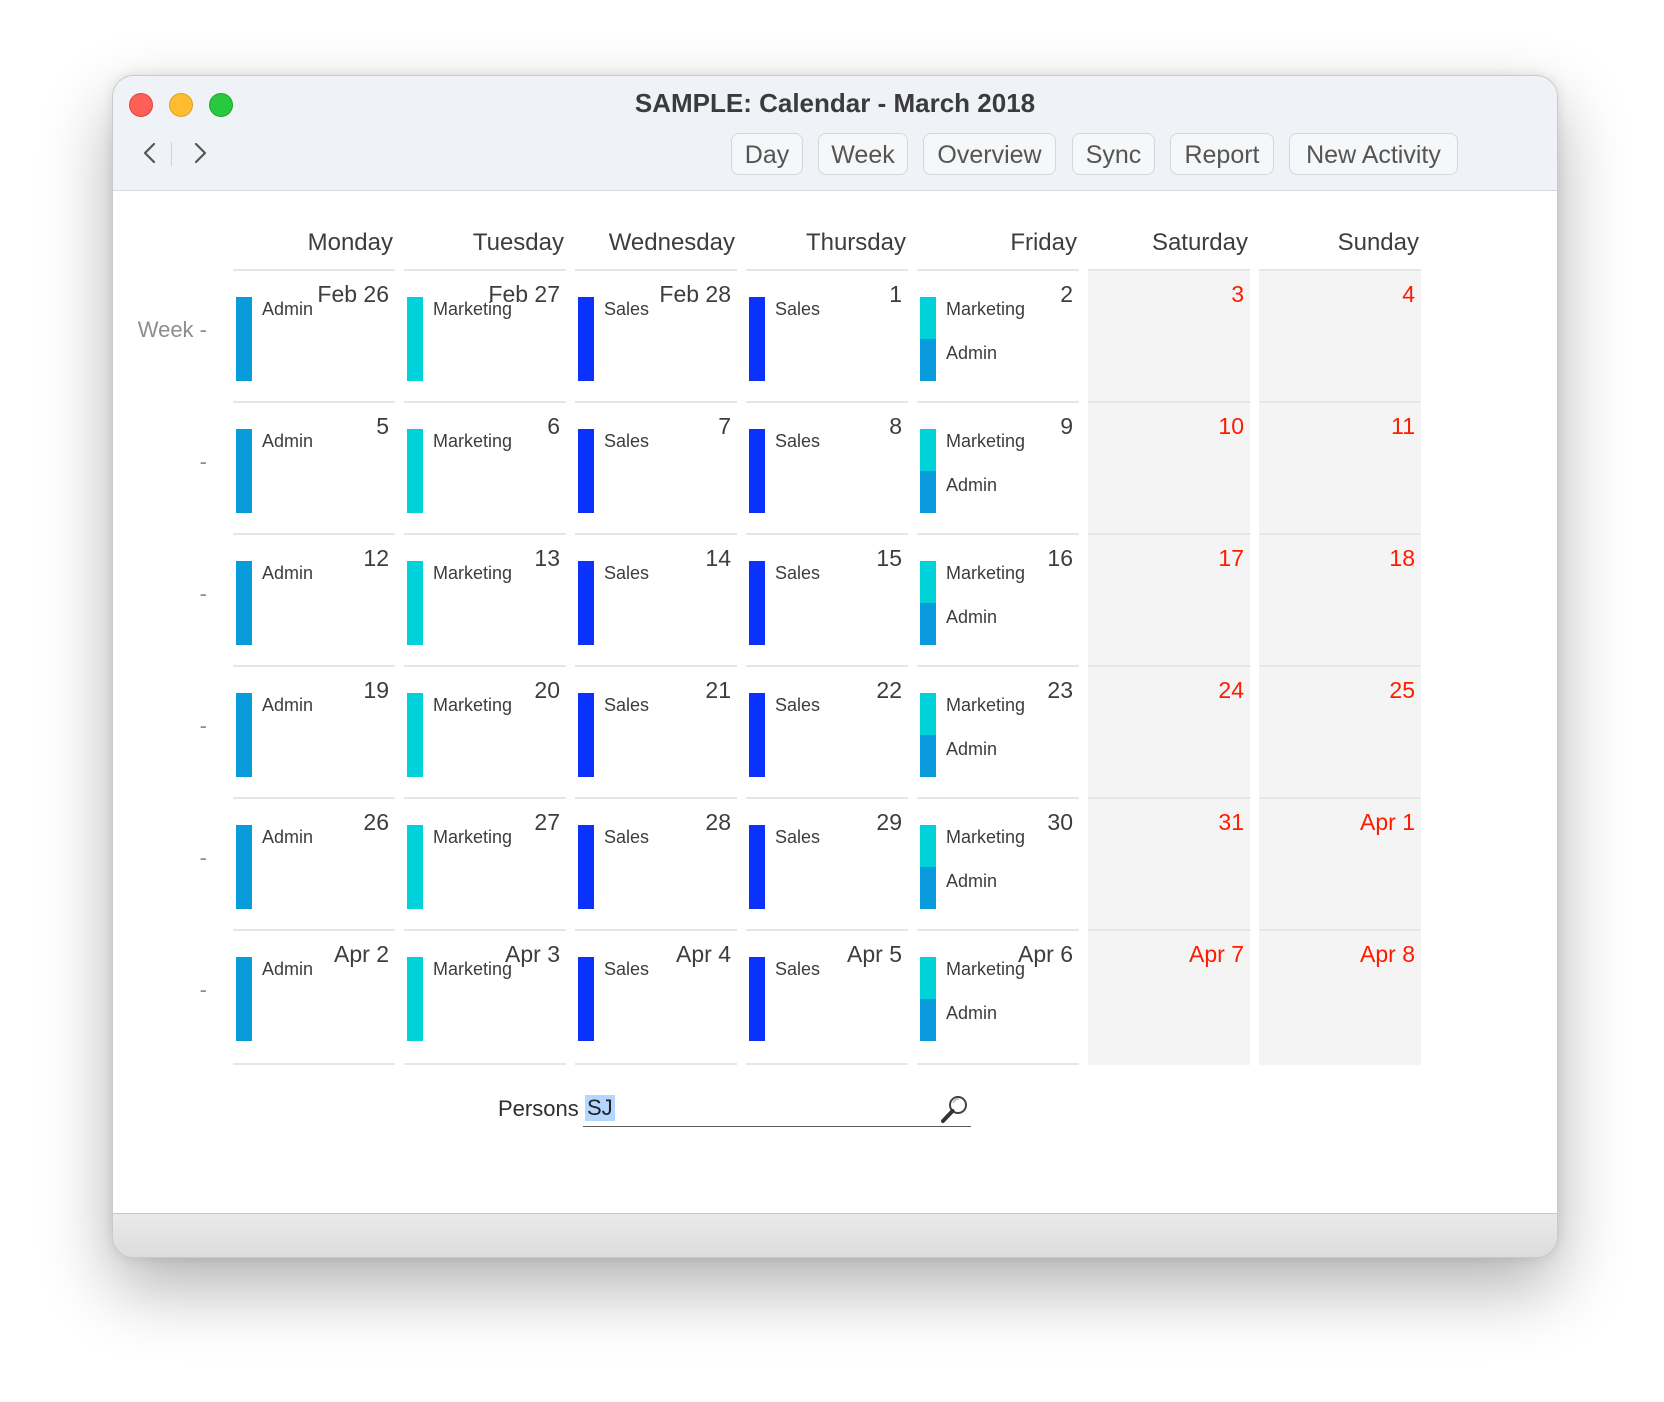 This screenshot has height=1402, width=1664. What do you see at coordinates (998, 997) in the screenshot?
I see `day-cell: Apr 6 Marketing Admin` at bounding box center [998, 997].